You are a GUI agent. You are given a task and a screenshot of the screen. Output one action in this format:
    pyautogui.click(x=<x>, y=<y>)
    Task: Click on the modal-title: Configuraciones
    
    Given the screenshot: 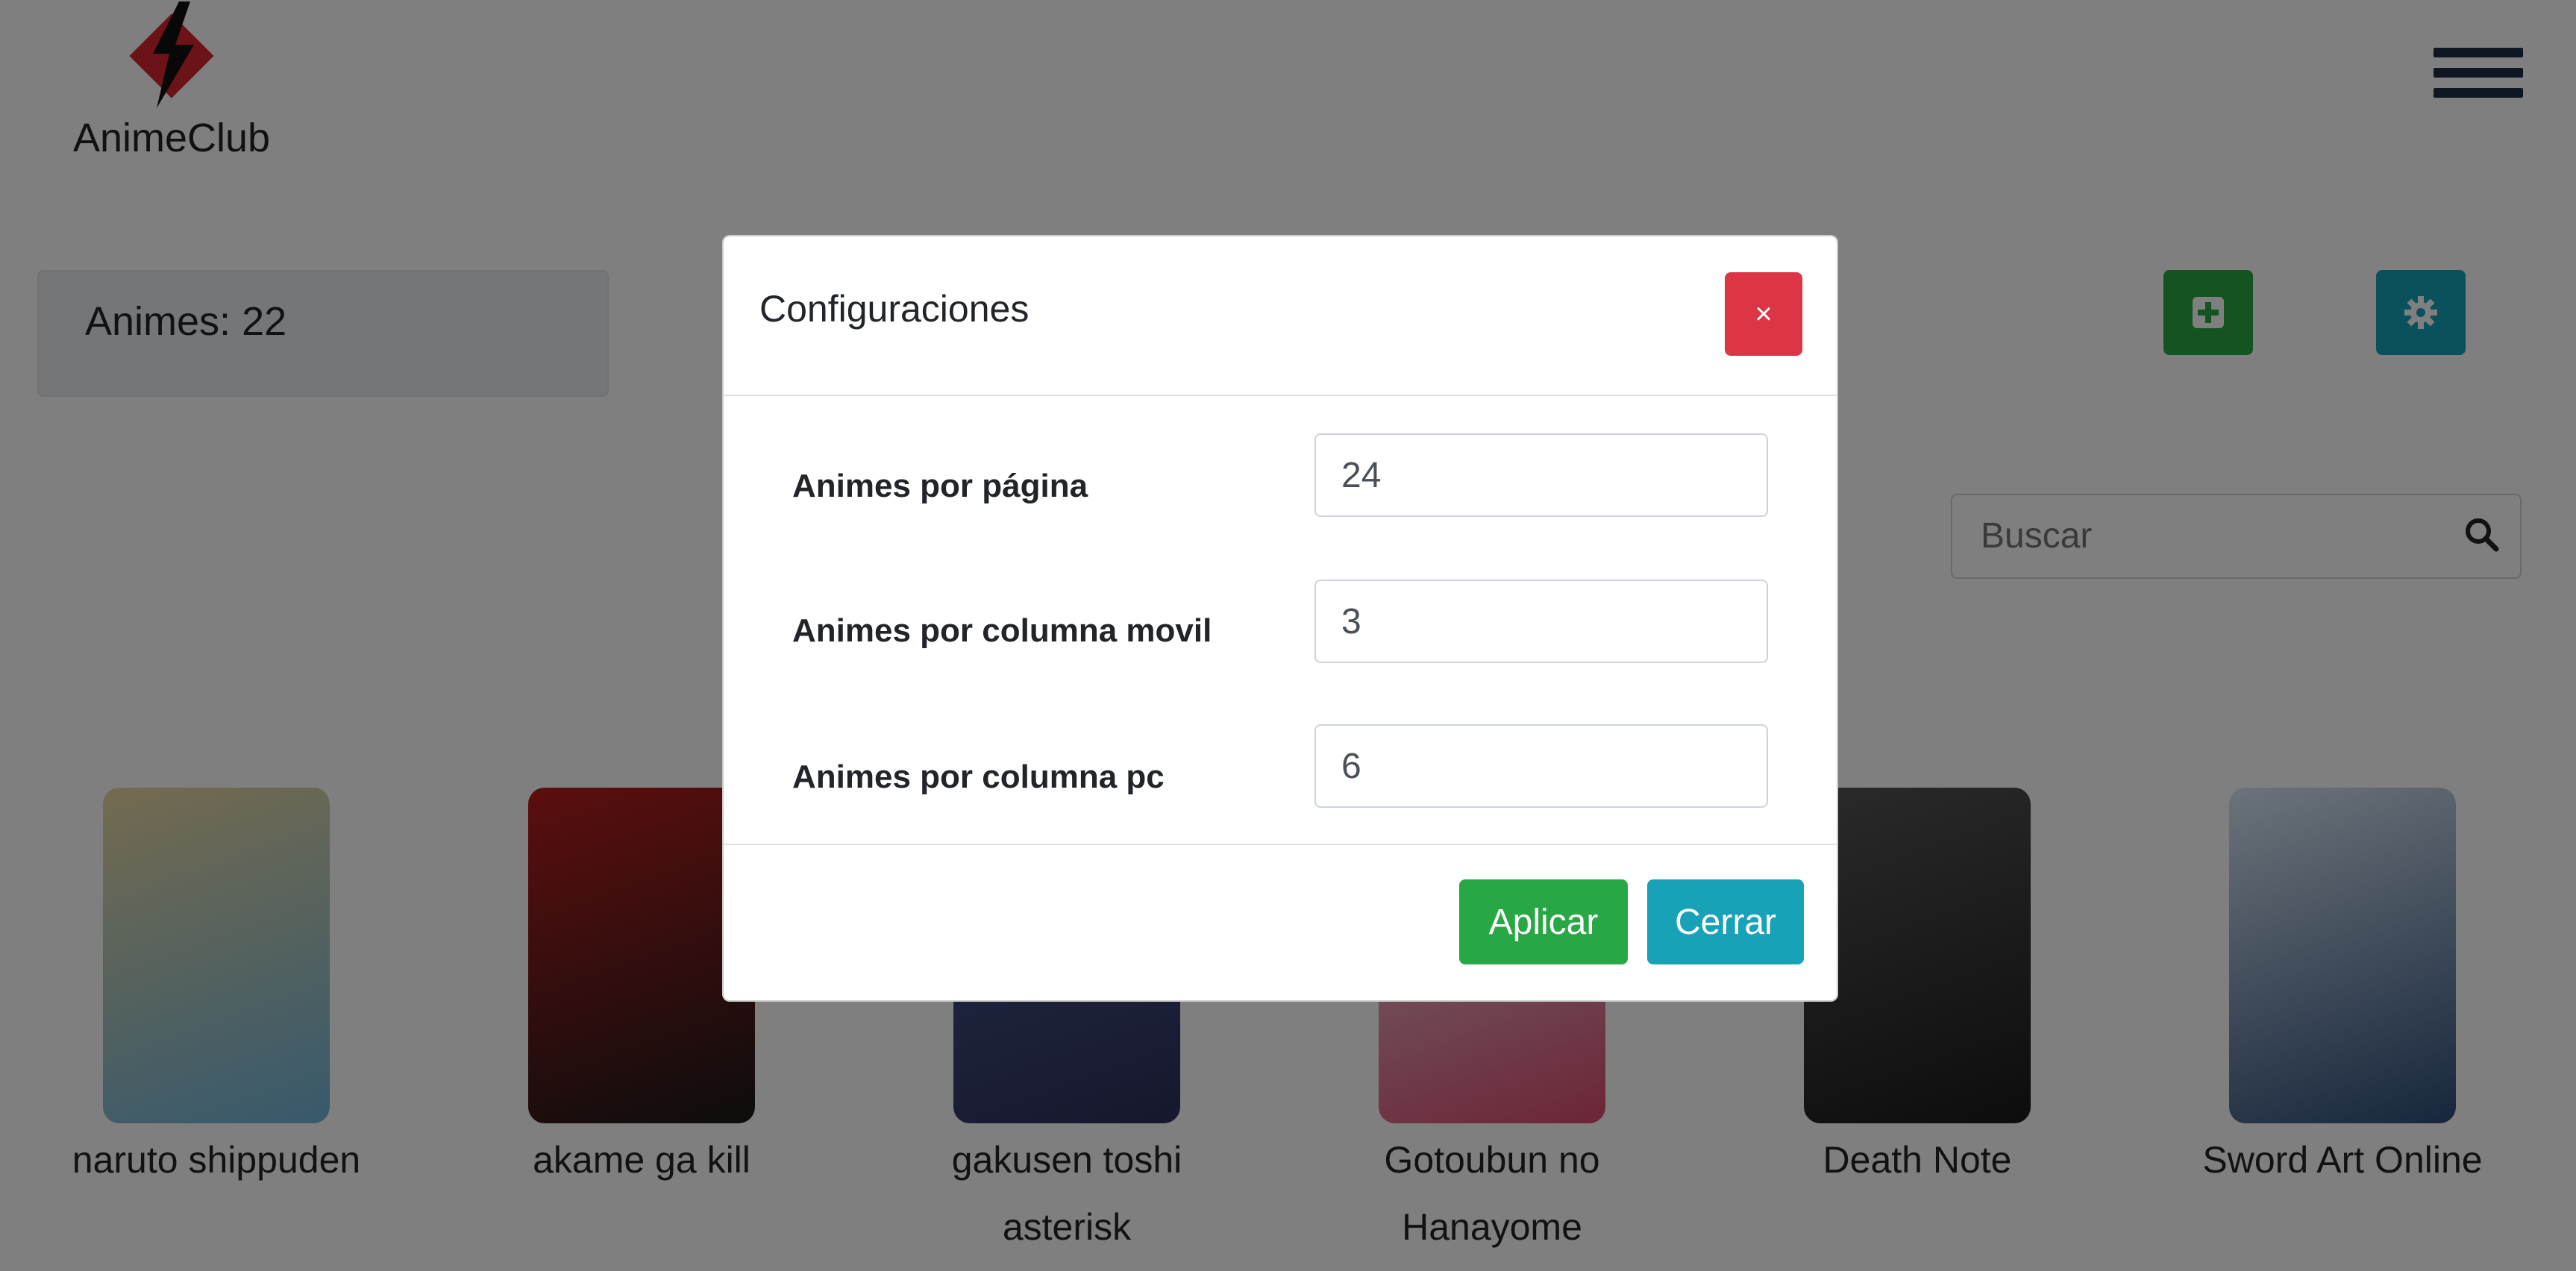 What is the action you would take?
    pyautogui.click(x=894, y=309)
    